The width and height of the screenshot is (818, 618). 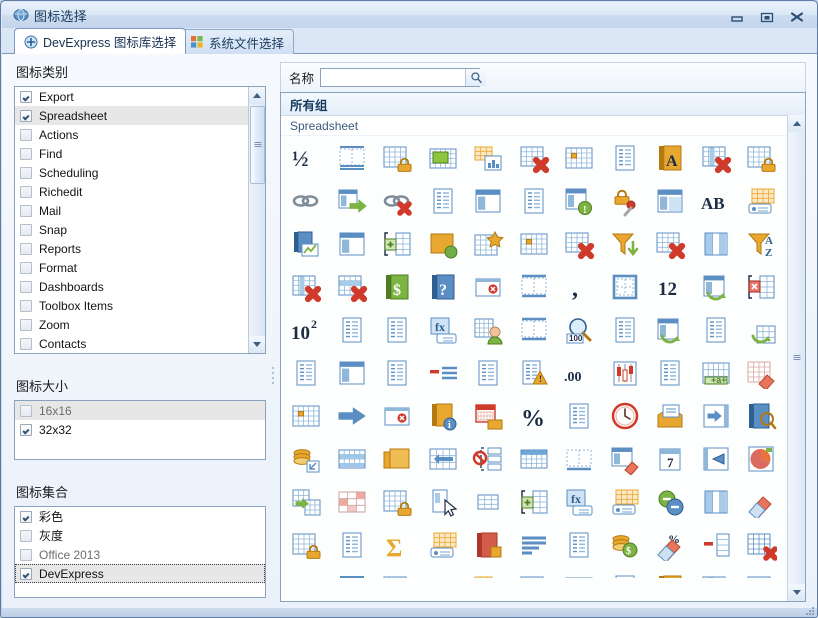 What do you see at coordinates (352, 572) in the screenshot?
I see `table-dashed-rows-icon-partial` at bounding box center [352, 572].